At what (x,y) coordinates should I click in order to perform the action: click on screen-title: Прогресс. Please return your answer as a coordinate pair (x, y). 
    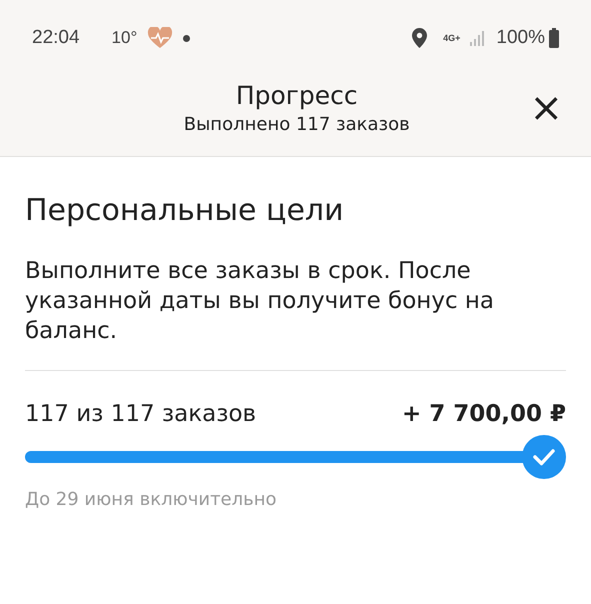
    Looking at the image, I should click on (296, 95).